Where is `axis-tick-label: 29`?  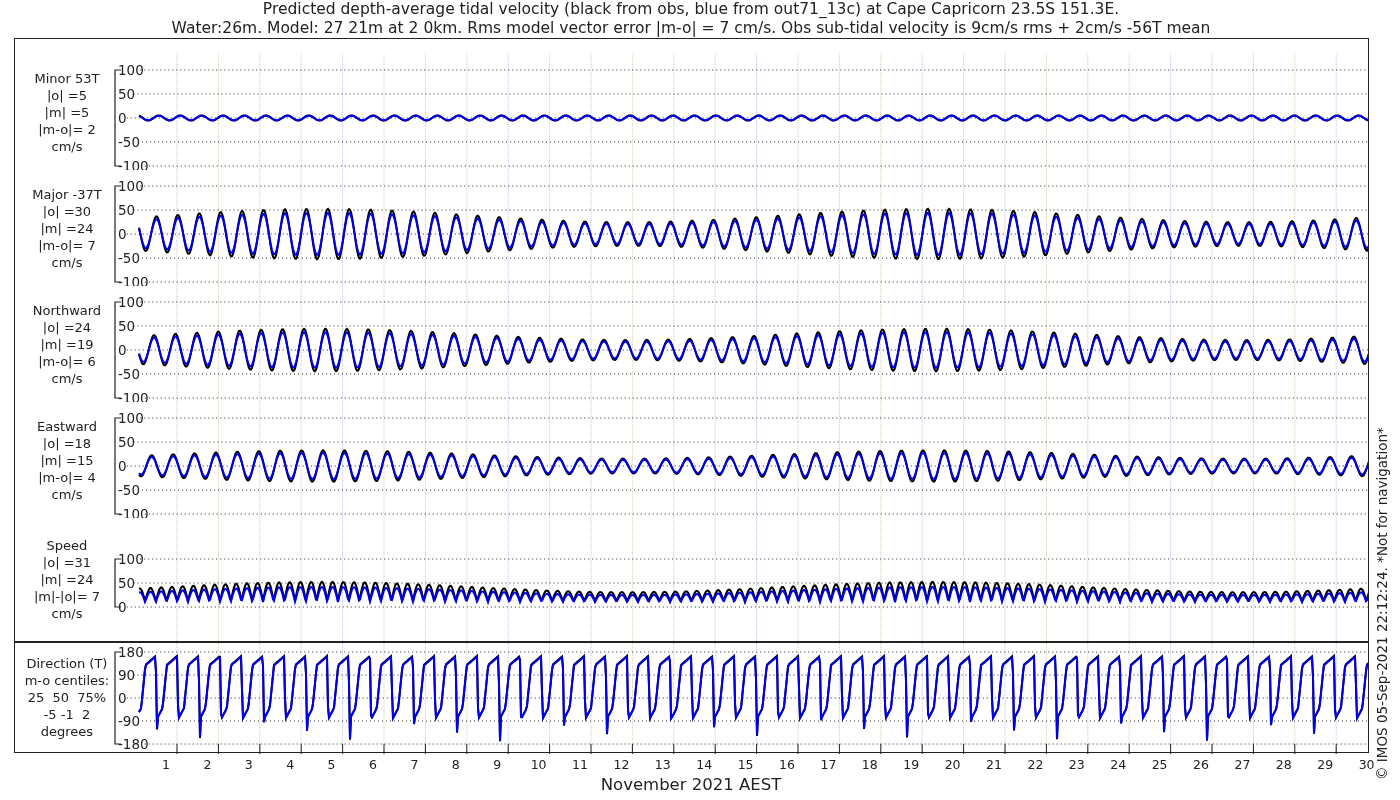 axis-tick-label: 29 is located at coordinates (1325, 764).